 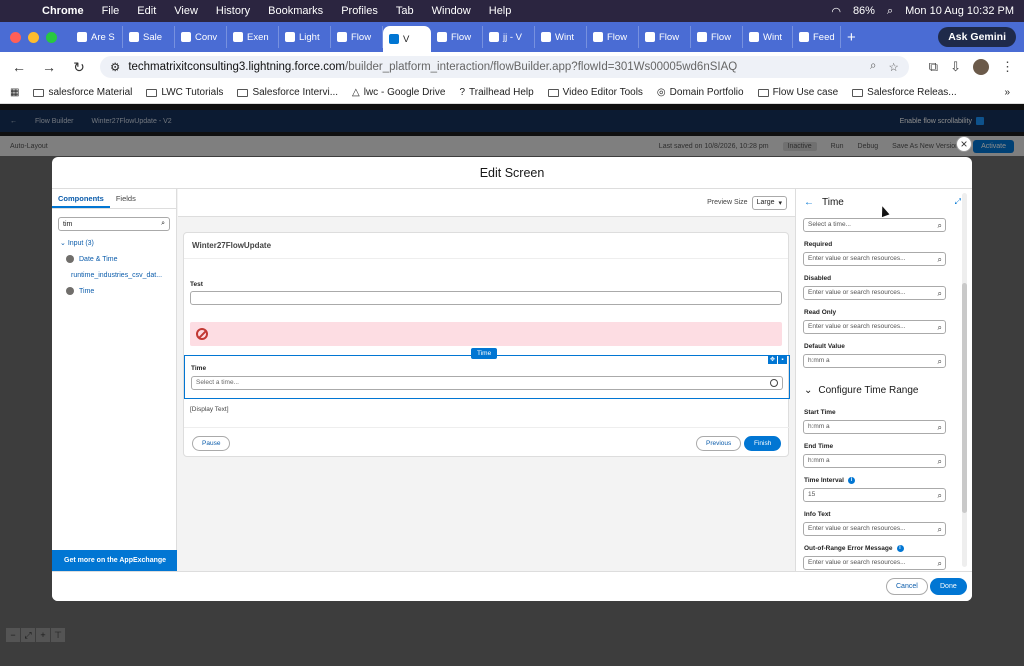 I want to click on zoom-window-button, so click(x=51, y=37).